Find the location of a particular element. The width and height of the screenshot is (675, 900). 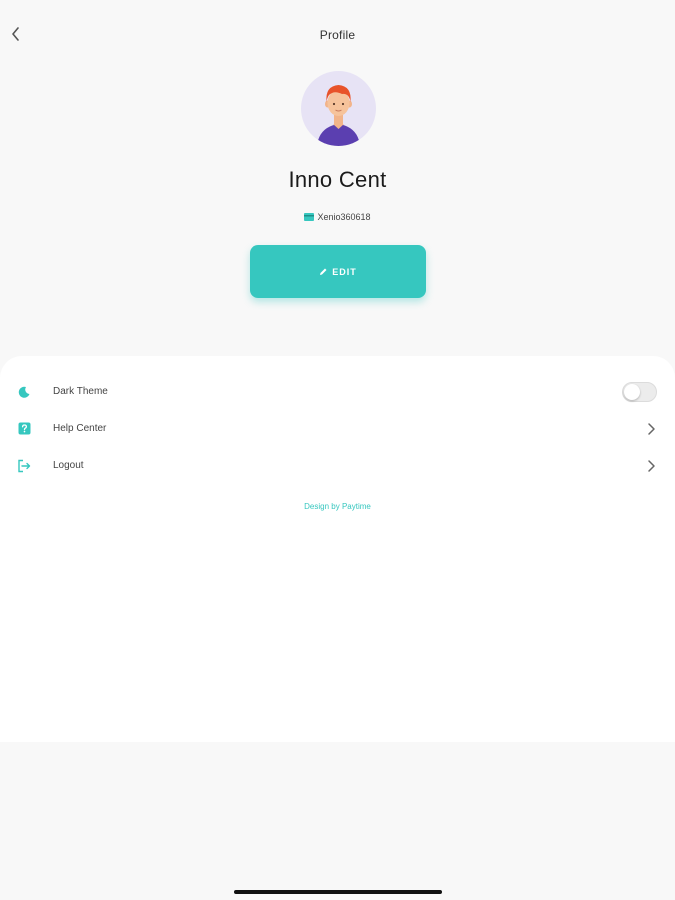

question-icon is located at coordinates (24, 429).